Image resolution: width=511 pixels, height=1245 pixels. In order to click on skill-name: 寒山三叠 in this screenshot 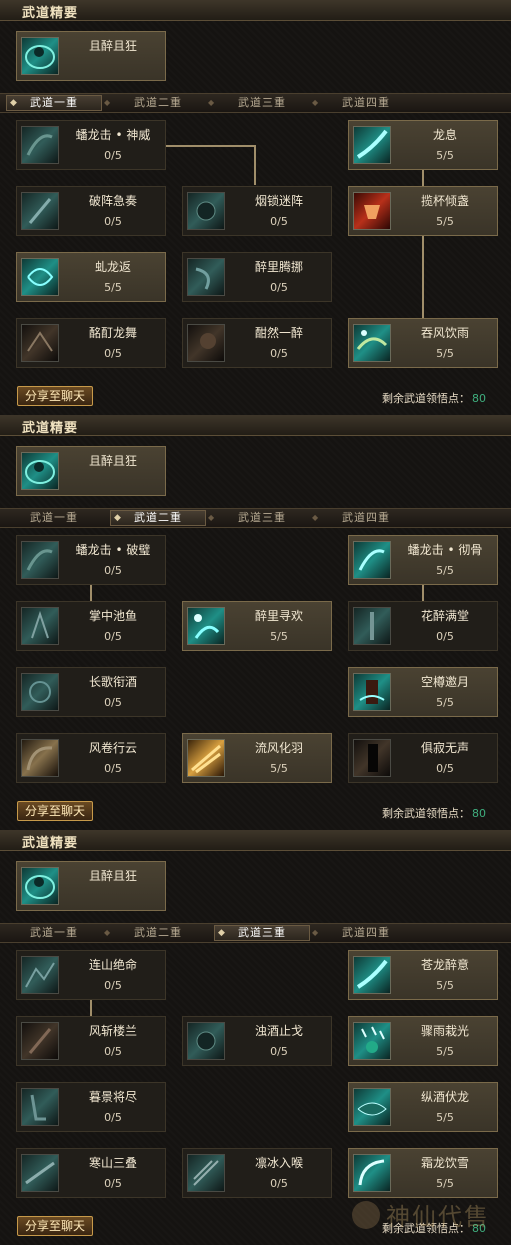, I will do `click(112, 1163)`.